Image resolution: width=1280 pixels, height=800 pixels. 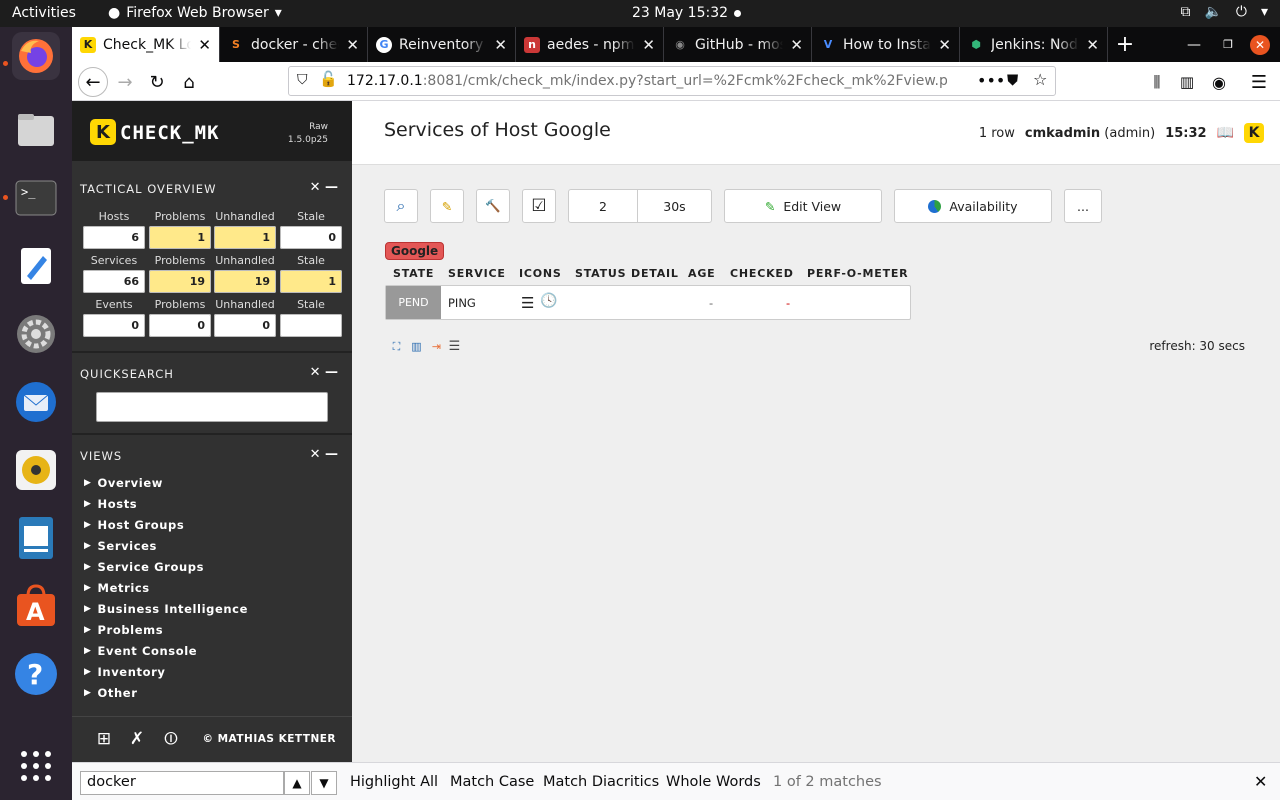 What do you see at coordinates (396, 346) in the screenshot?
I see `fullscreen-icon: ⛶` at bounding box center [396, 346].